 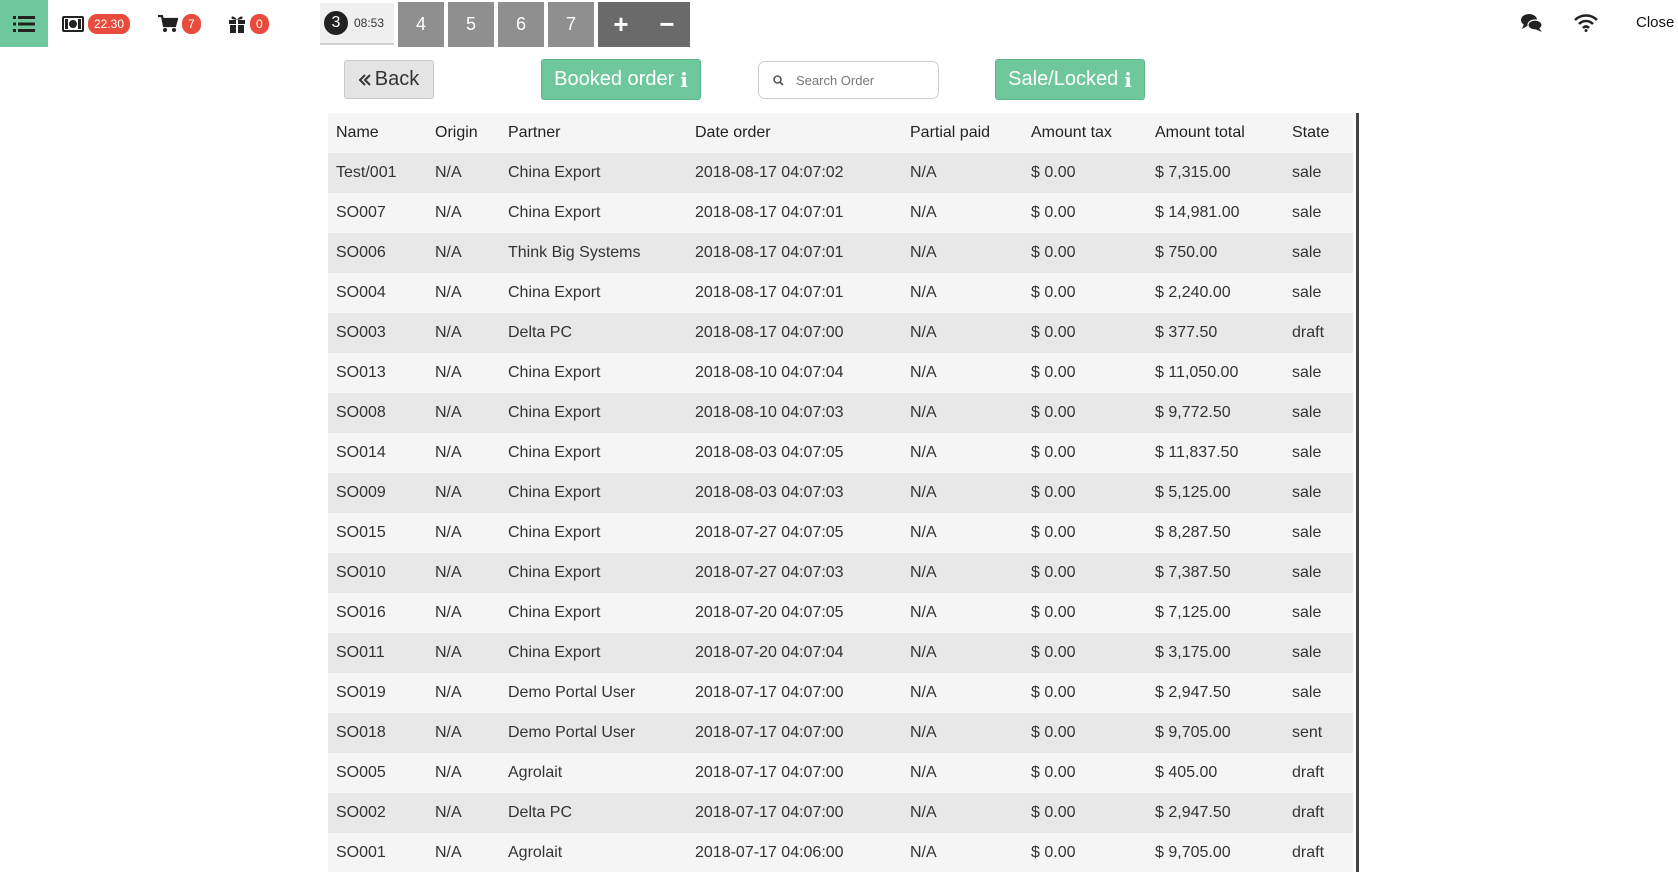 I want to click on cell-date-order: 2018-08-03 04:07:05, so click(x=769, y=452).